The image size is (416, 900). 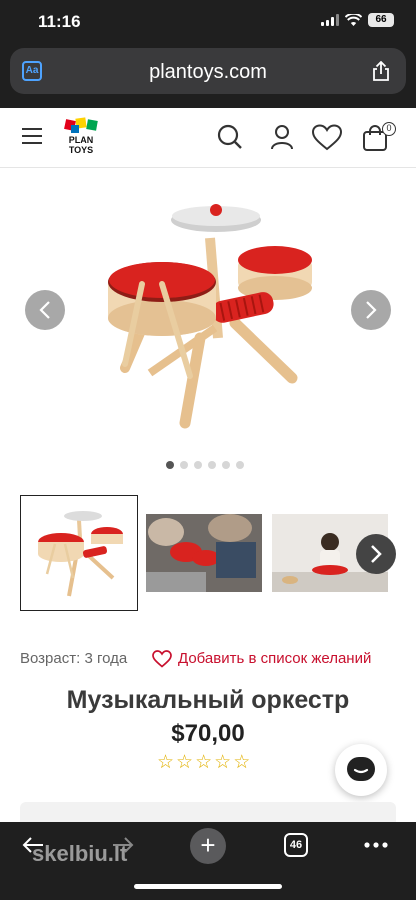 What do you see at coordinates (208, 138) in the screenshot?
I see `site-header: PLAN TOYS 0` at bounding box center [208, 138].